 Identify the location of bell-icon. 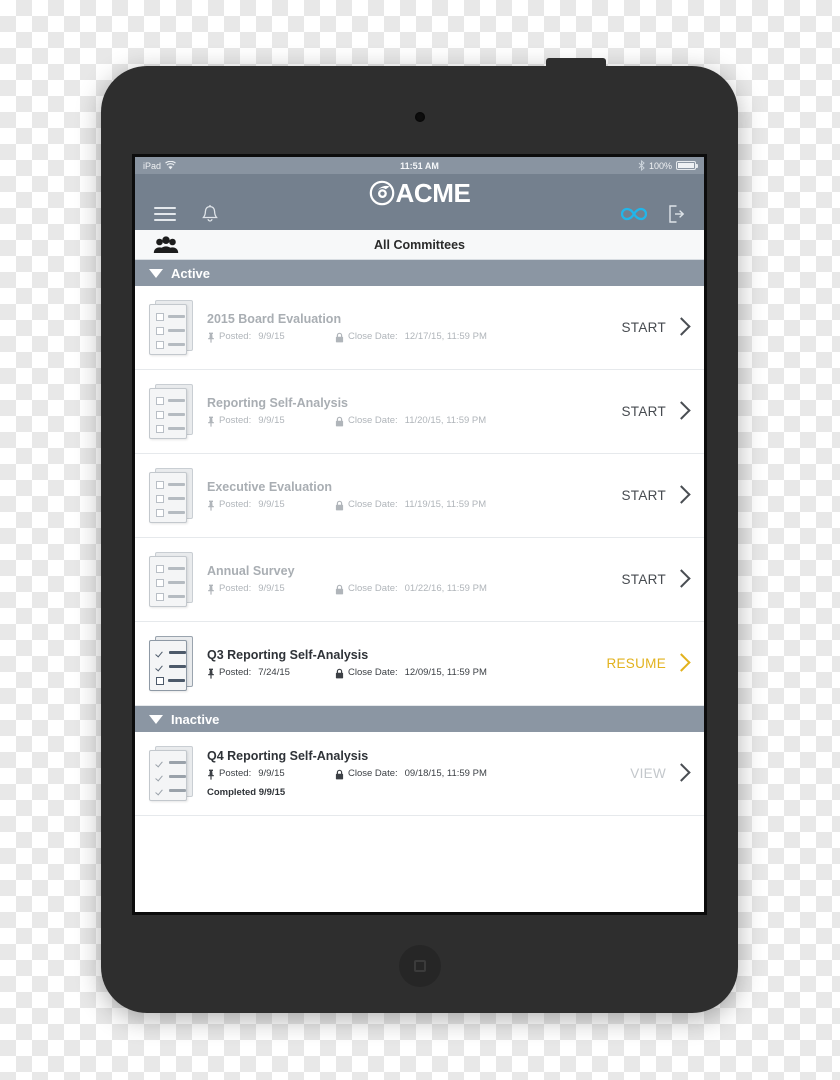
(210, 214).